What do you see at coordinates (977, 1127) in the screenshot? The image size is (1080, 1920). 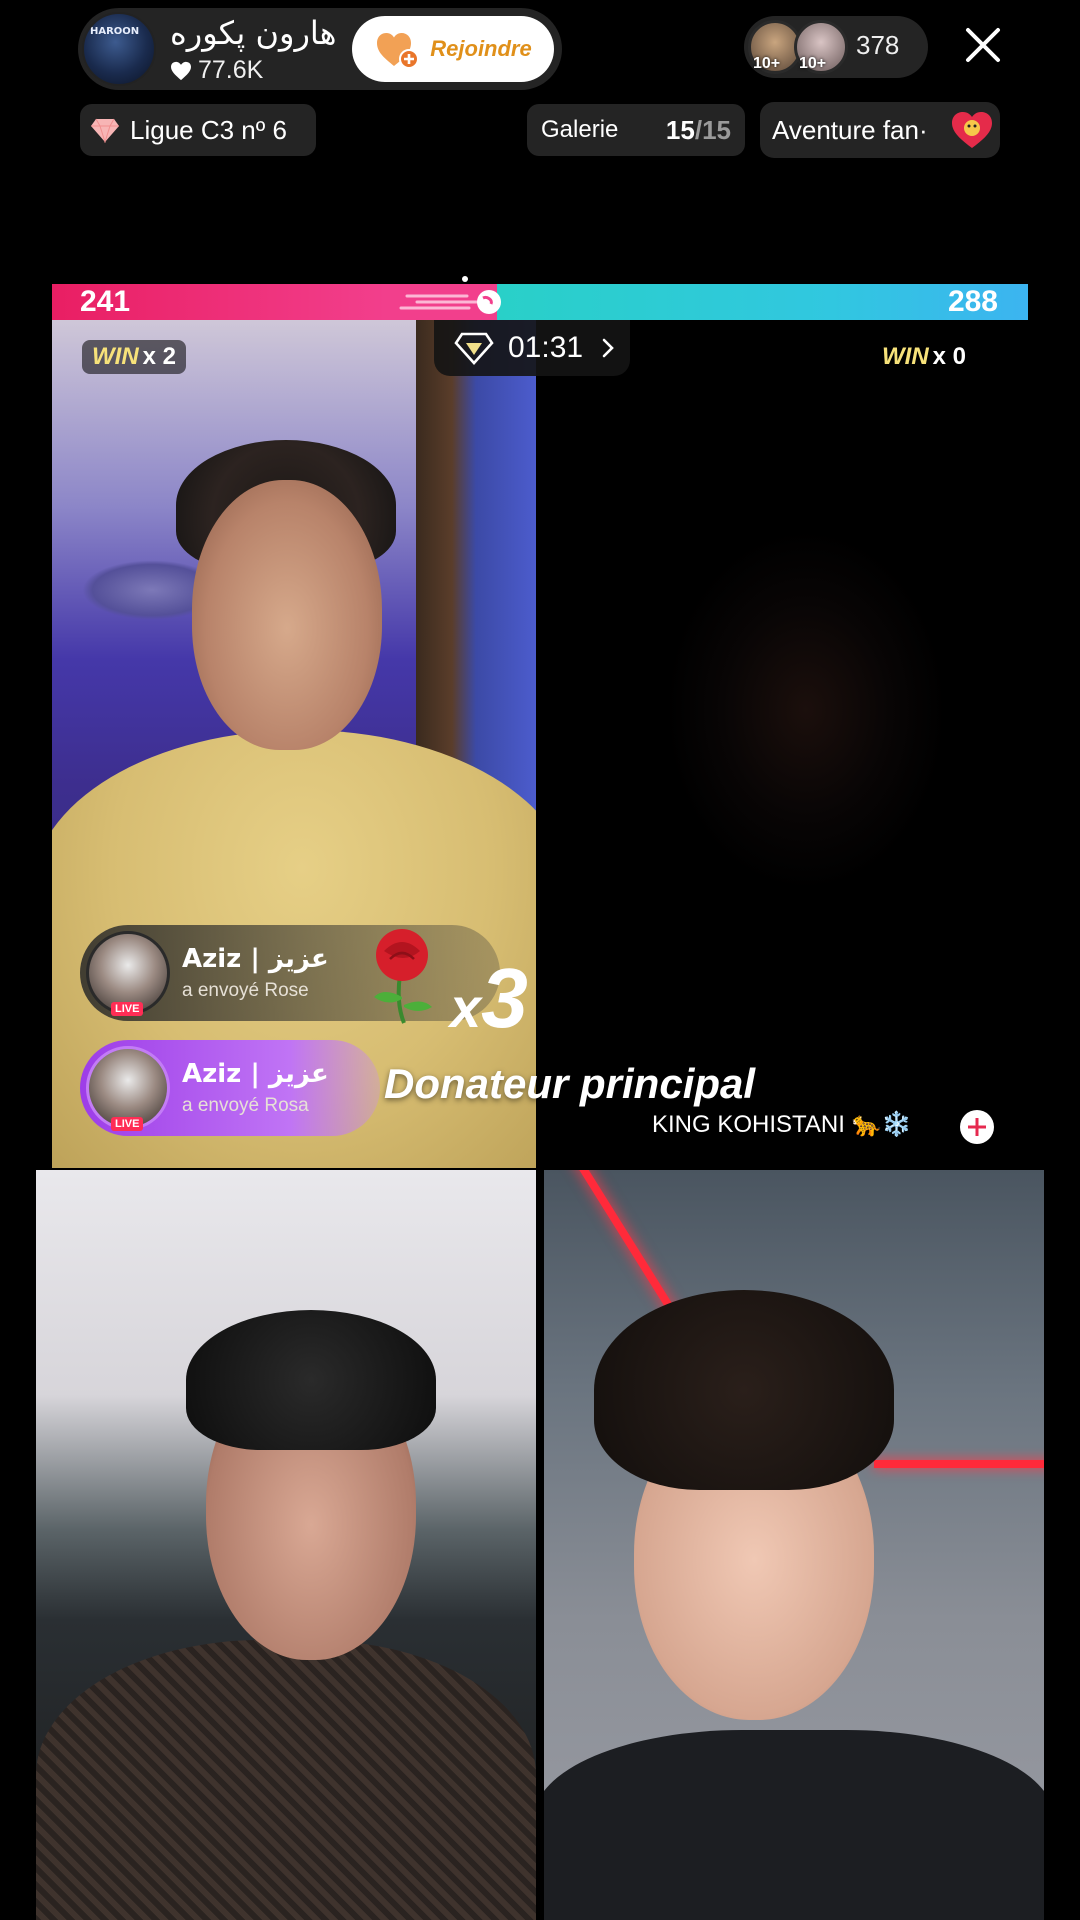 I see `plus-icon` at bounding box center [977, 1127].